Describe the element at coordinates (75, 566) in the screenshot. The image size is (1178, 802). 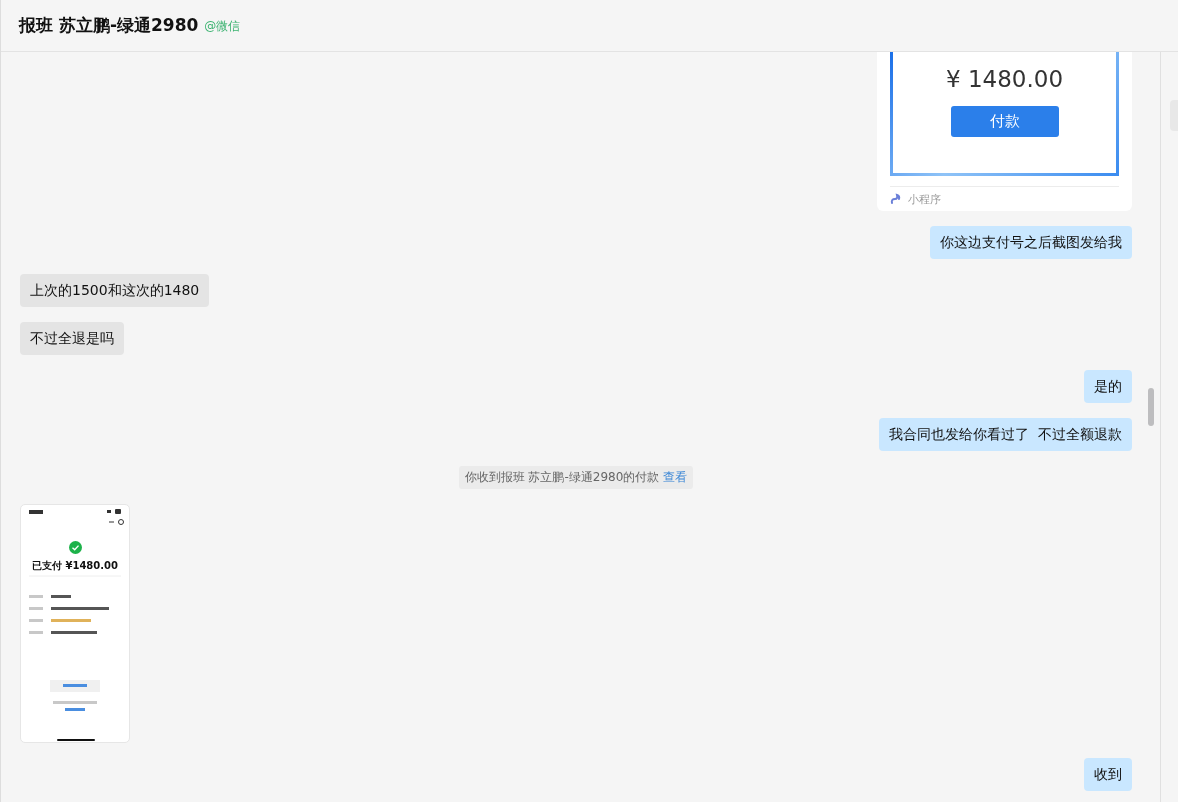
I see `paid-status: 已支付 ¥1480.00` at that location.